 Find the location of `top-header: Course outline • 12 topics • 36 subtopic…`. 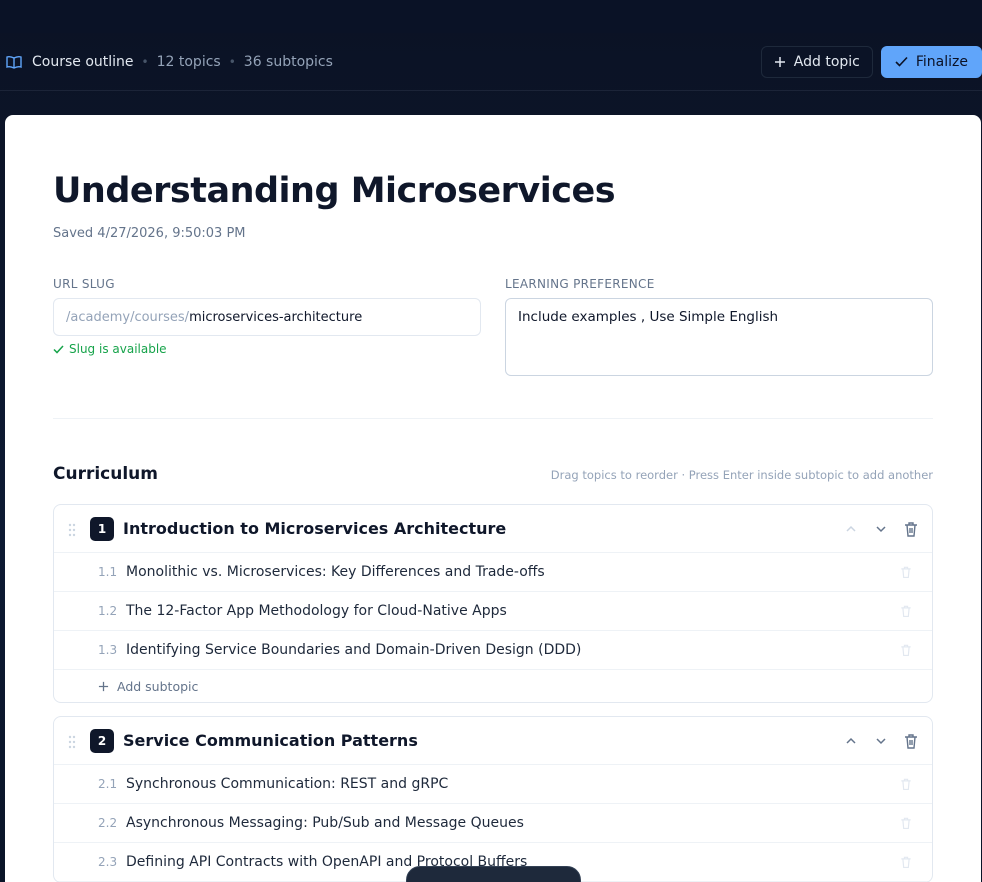

top-header: Course outline • 12 topics • 36 subtopic… is located at coordinates (491, 62).